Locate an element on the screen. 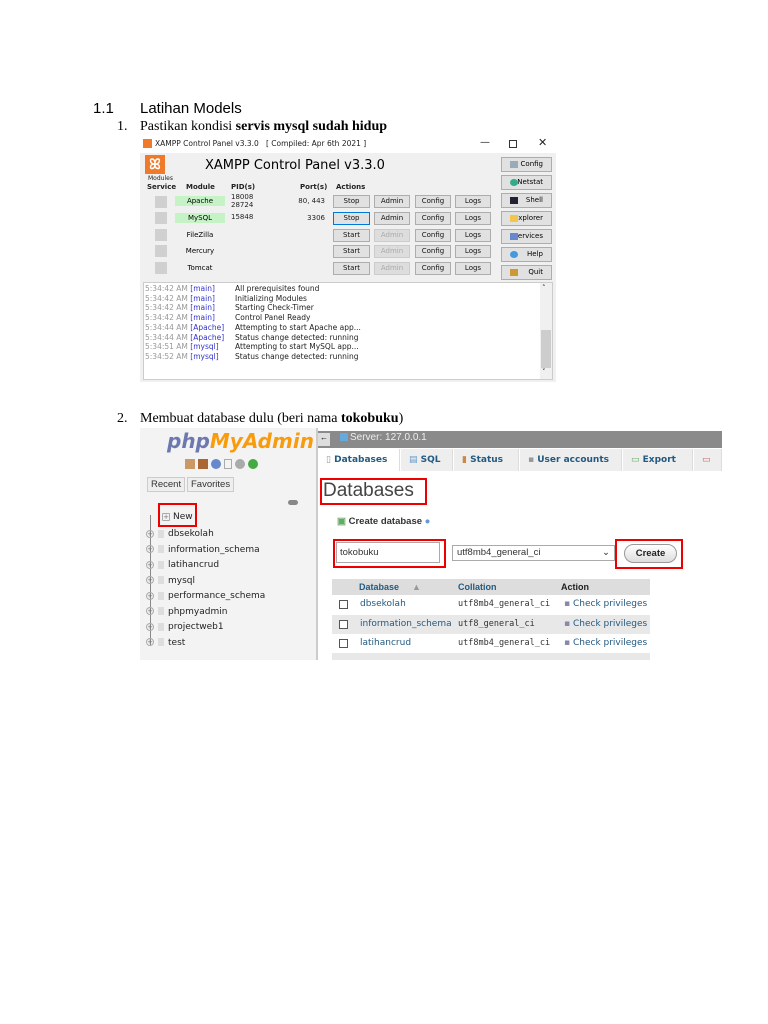 This screenshot has width=768, height=1024. tab-sql: ▤ SQL is located at coordinates (427, 460).